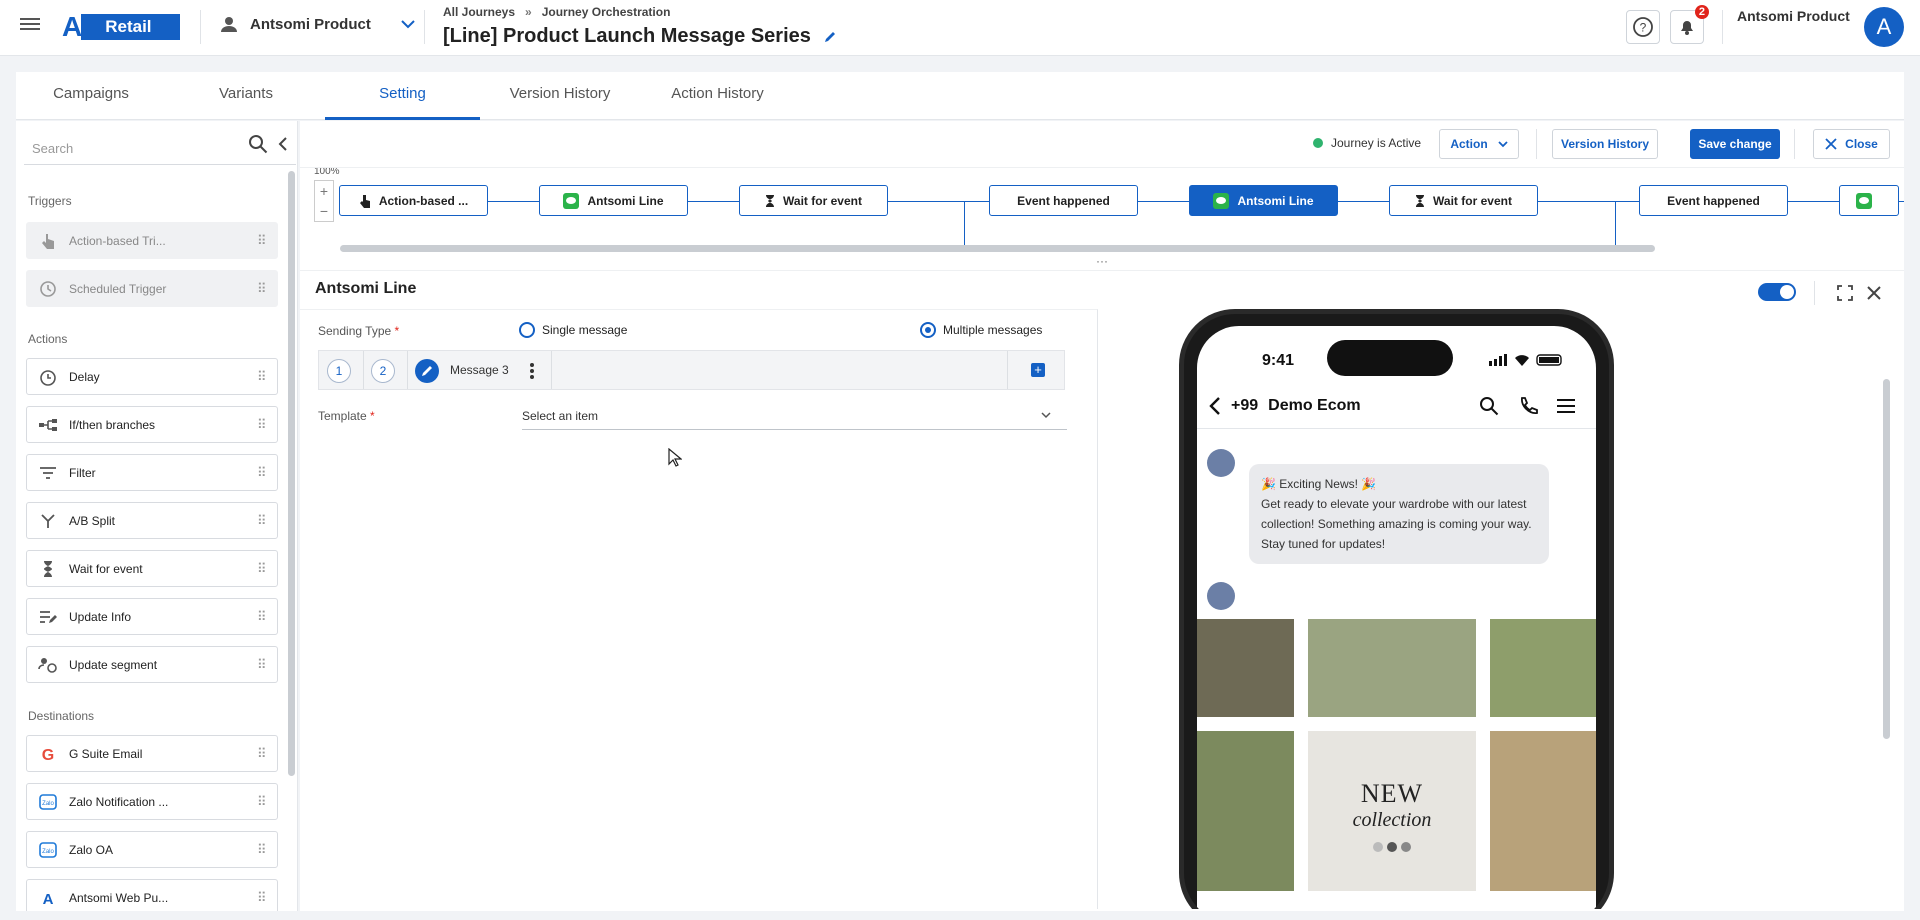  What do you see at coordinates (1479, 144) in the screenshot?
I see `action-dropdown: Action` at bounding box center [1479, 144].